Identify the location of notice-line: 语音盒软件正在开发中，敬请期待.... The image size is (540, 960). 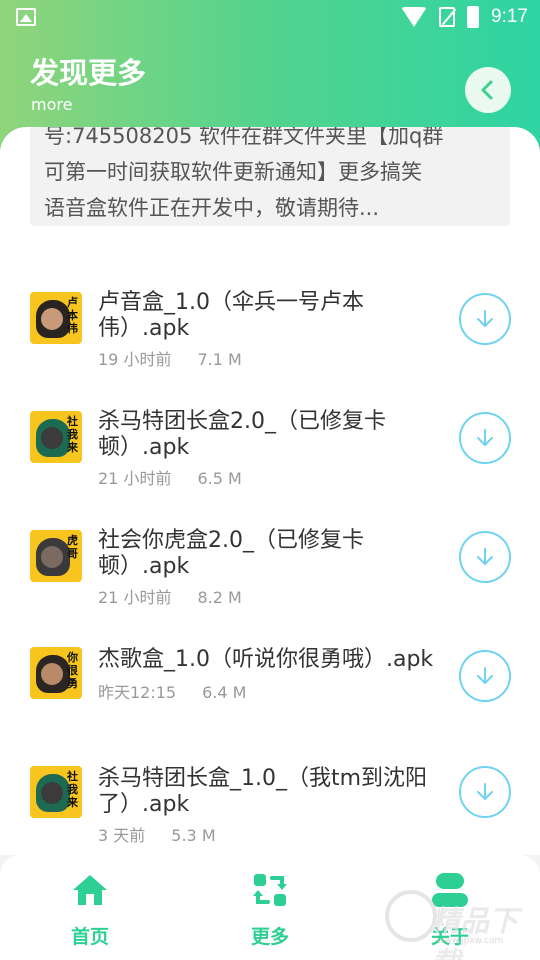
(212, 208).